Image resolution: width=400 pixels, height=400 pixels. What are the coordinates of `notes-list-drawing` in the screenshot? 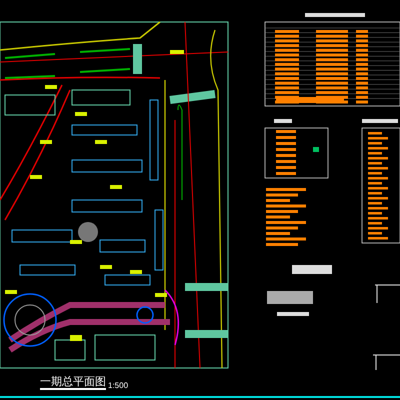 It's located at (286, 217).